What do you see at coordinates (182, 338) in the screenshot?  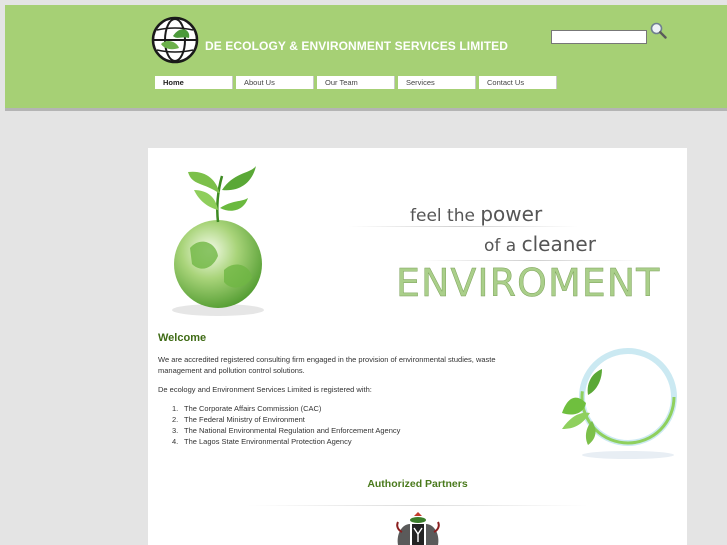 I see `welcome-heading: Welcome` at bounding box center [182, 338].